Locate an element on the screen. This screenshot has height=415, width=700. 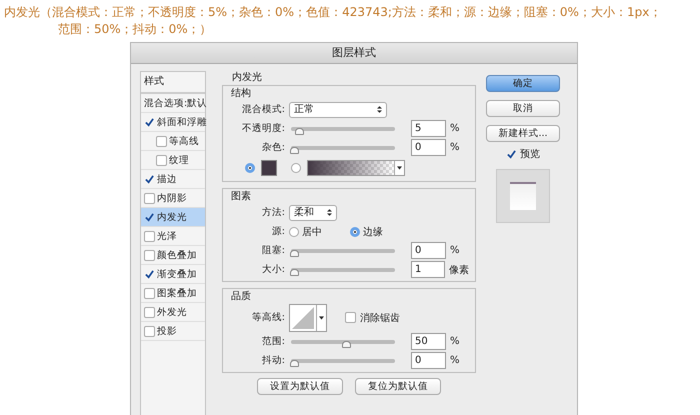
style-item: 内发光 is located at coordinates (173, 217).